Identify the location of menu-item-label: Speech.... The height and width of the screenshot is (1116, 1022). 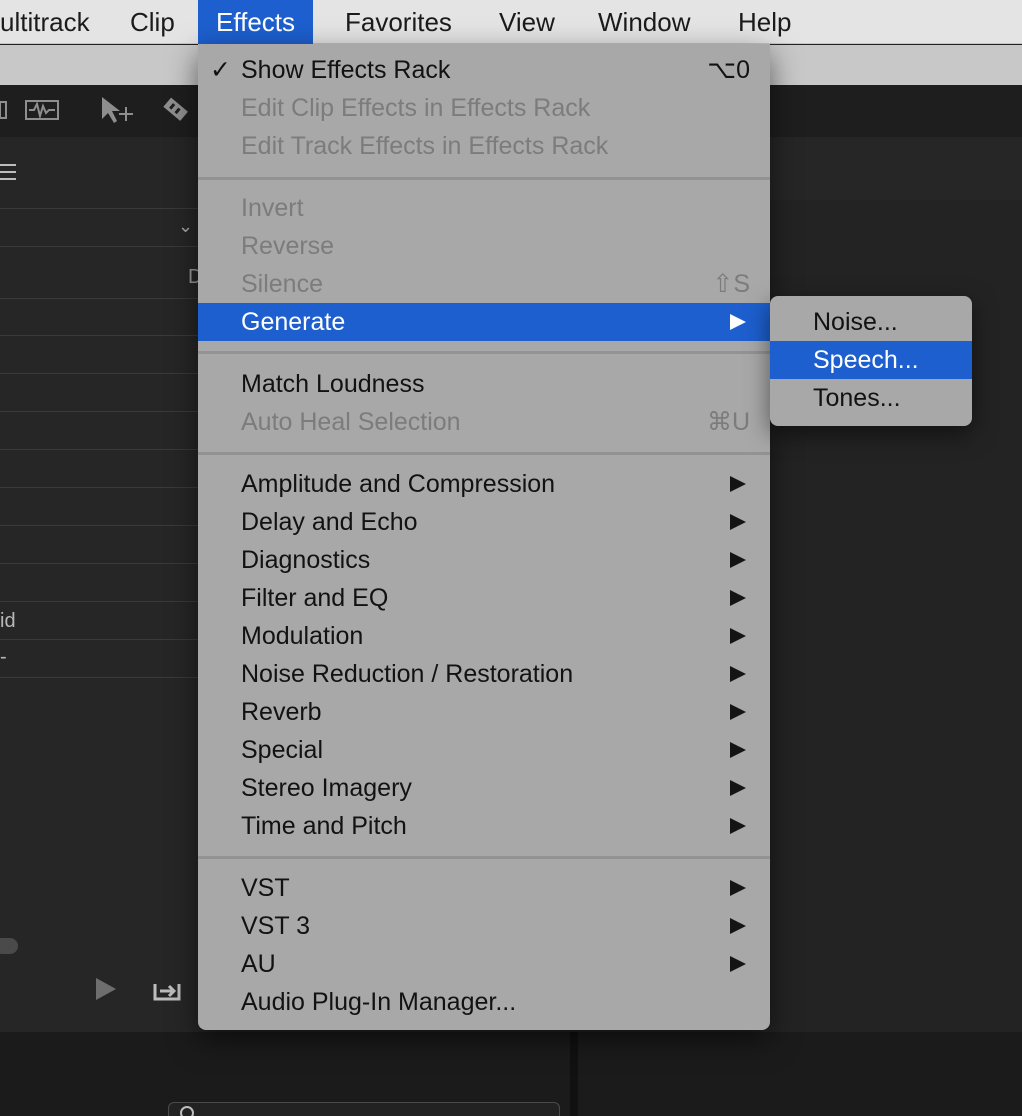
(866, 360).